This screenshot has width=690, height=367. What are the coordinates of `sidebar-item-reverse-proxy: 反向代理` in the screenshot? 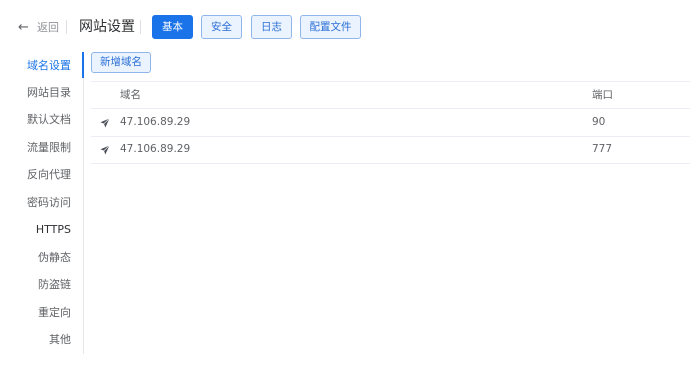 It's located at (49, 175).